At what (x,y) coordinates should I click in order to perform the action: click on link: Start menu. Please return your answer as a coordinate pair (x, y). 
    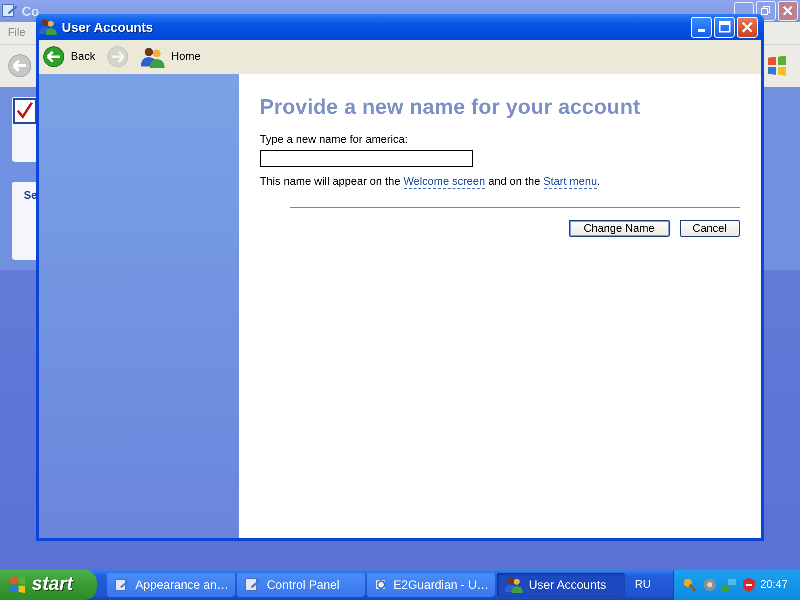
    Looking at the image, I should click on (571, 182).